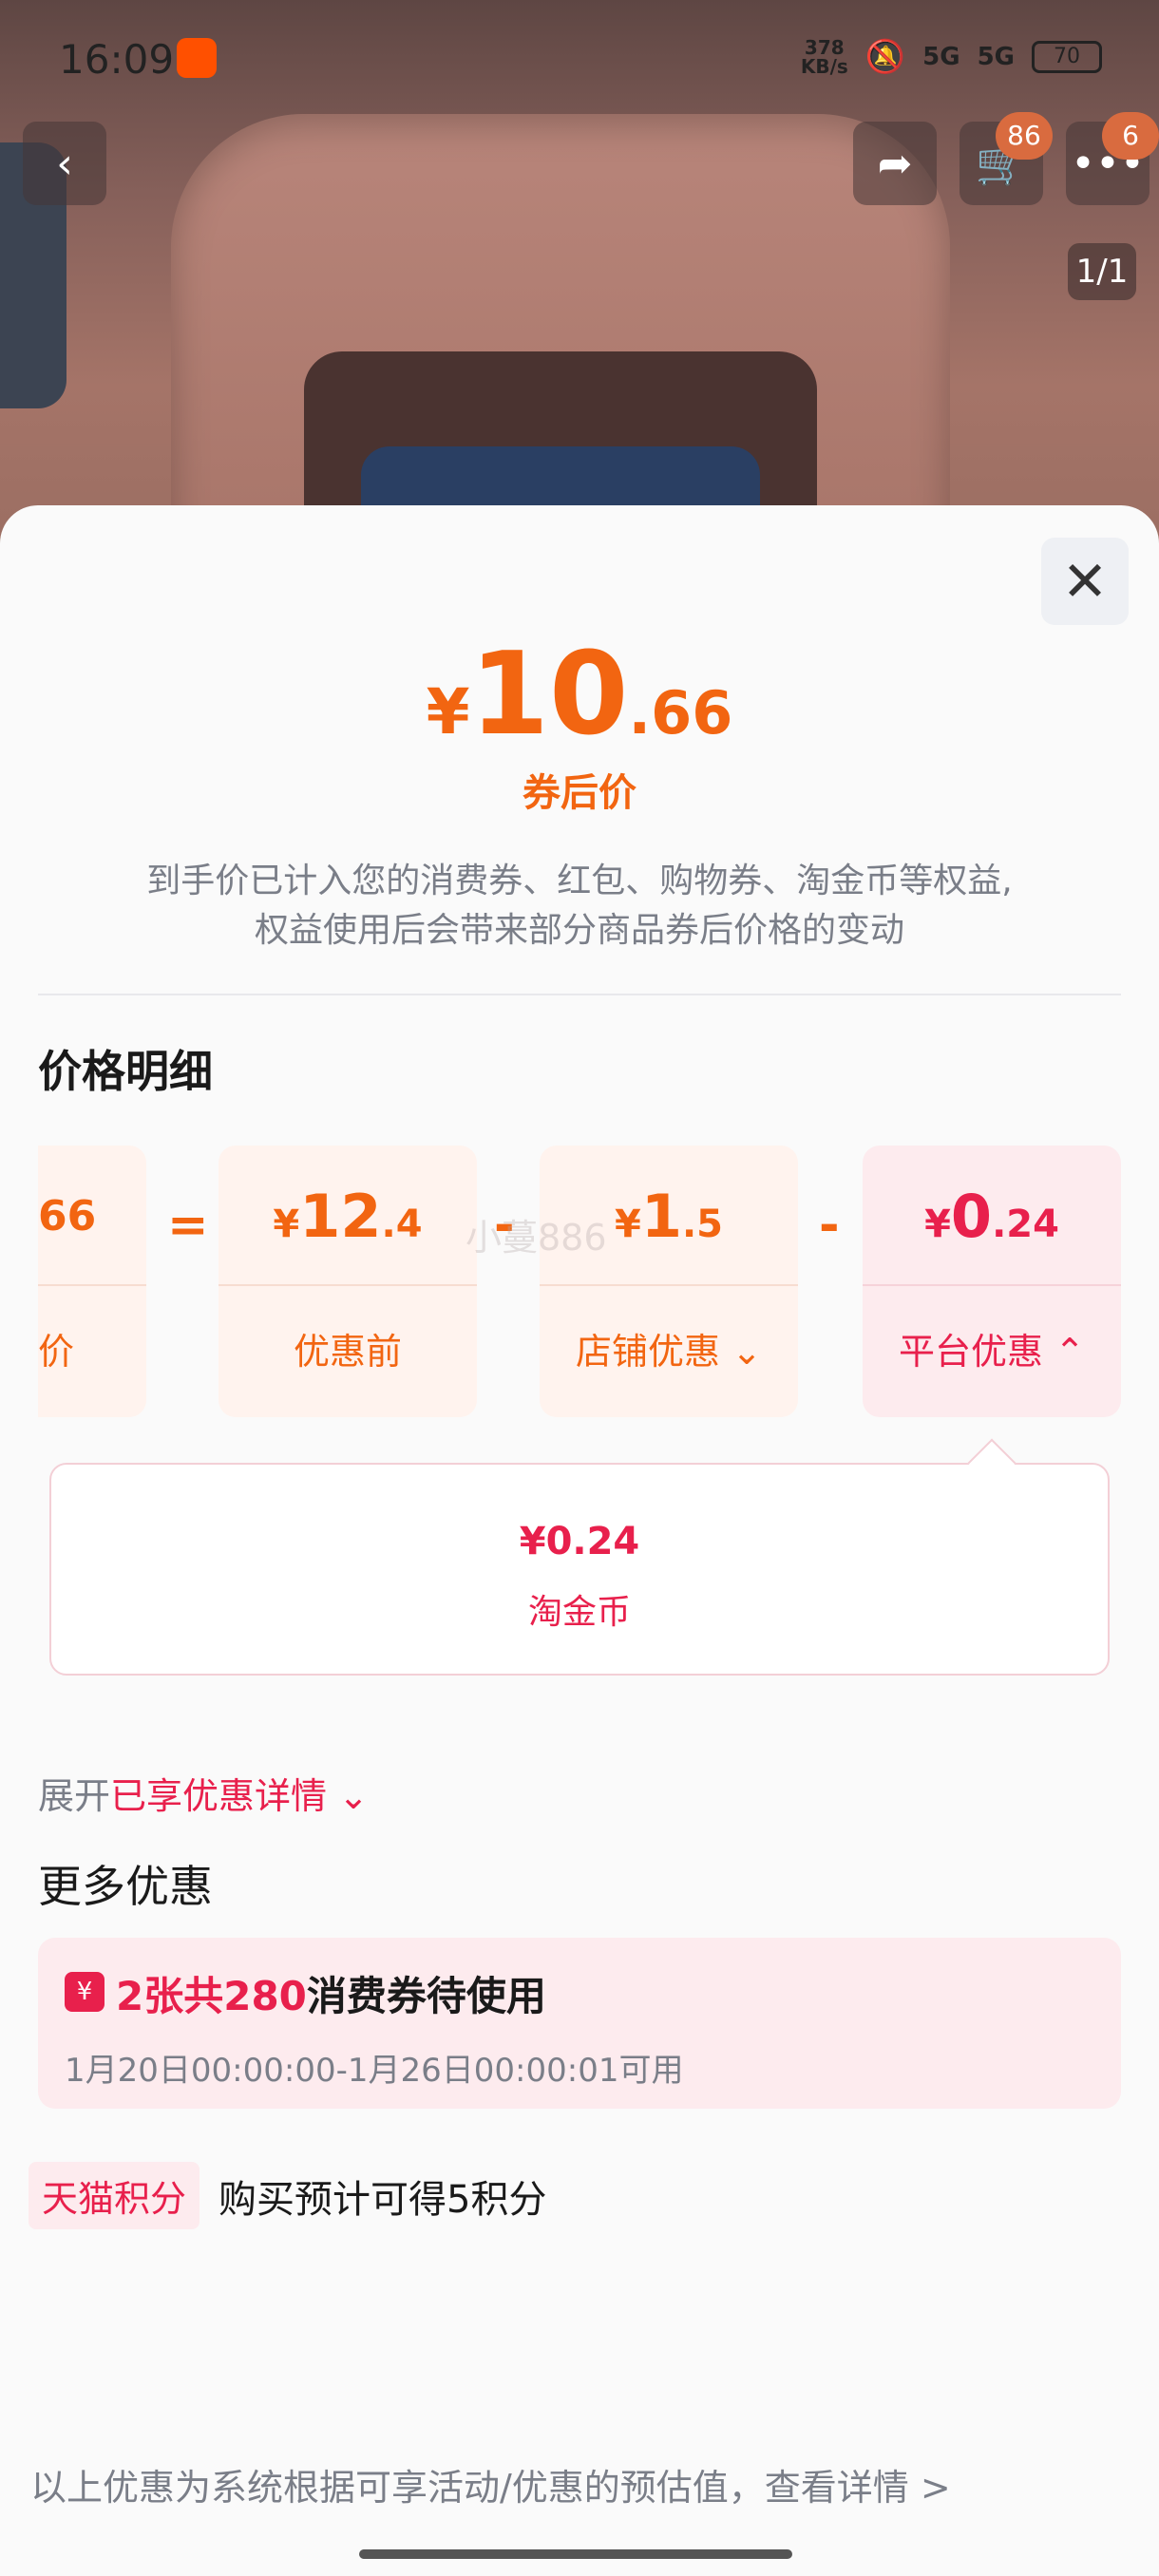 The width and height of the screenshot is (1159, 2576). I want to click on chevron-up-icon: ⌃, so click(1069, 1352).